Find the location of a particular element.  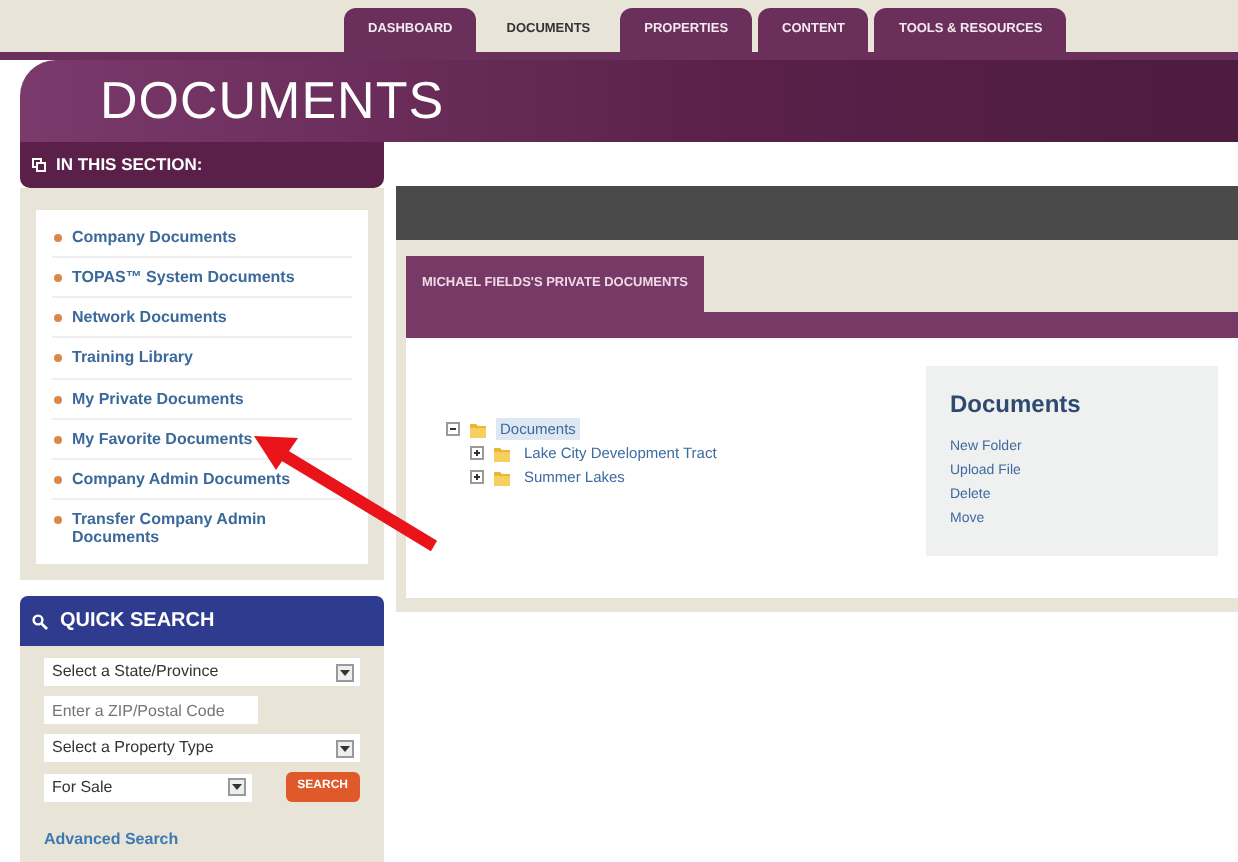

section-link: Network Documents is located at coordinates (202, 318).